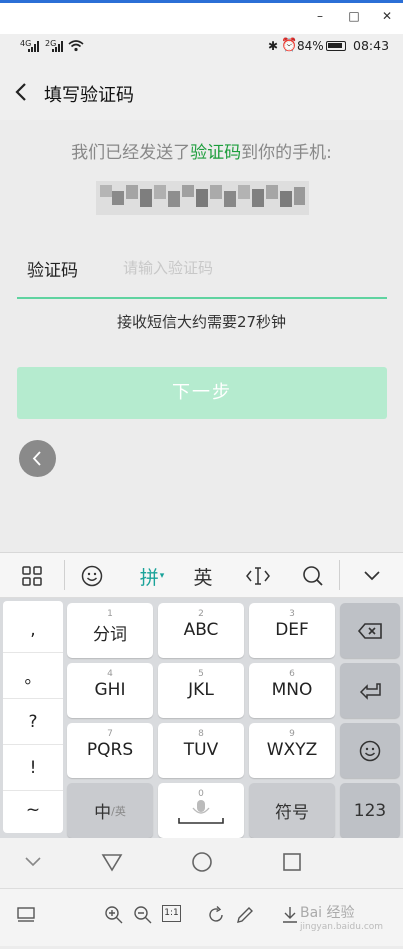 The image size is (403, 949). I want to click on key-2: 2 ABC, so click(201, 630).